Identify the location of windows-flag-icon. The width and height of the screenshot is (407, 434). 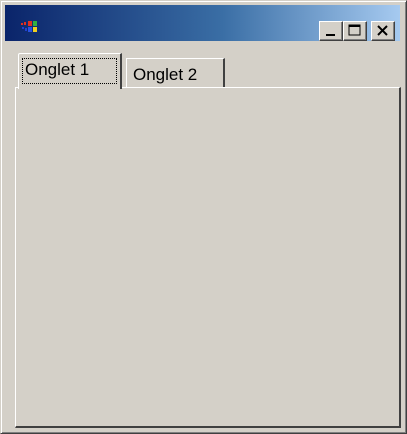
(30, 27).